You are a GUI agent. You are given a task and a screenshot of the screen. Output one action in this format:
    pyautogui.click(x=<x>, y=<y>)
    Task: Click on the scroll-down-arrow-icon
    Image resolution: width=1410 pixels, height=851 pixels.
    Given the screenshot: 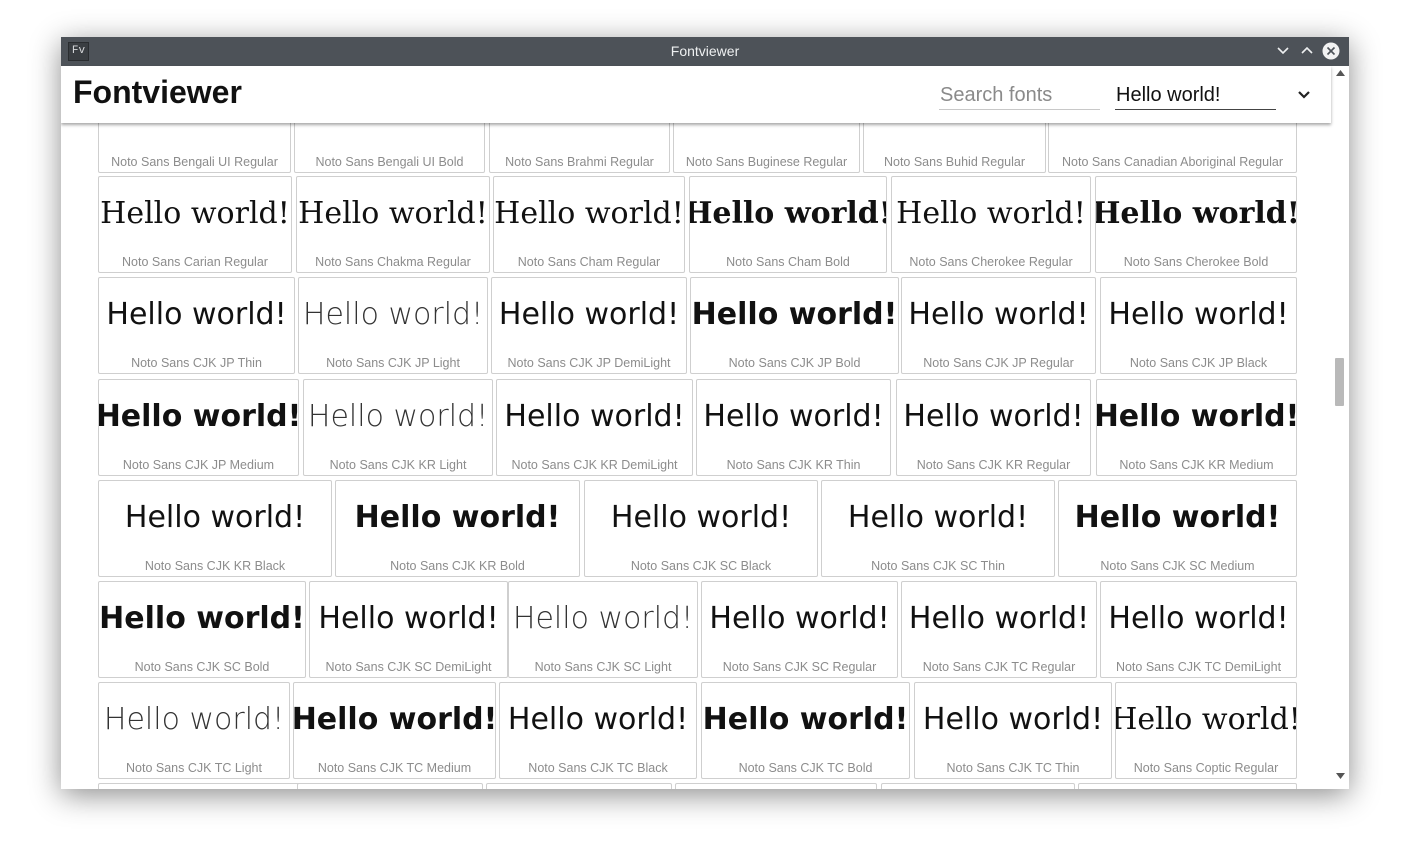 What is the action you would take?
    pyautogui.click(x=1340, y=776)
    